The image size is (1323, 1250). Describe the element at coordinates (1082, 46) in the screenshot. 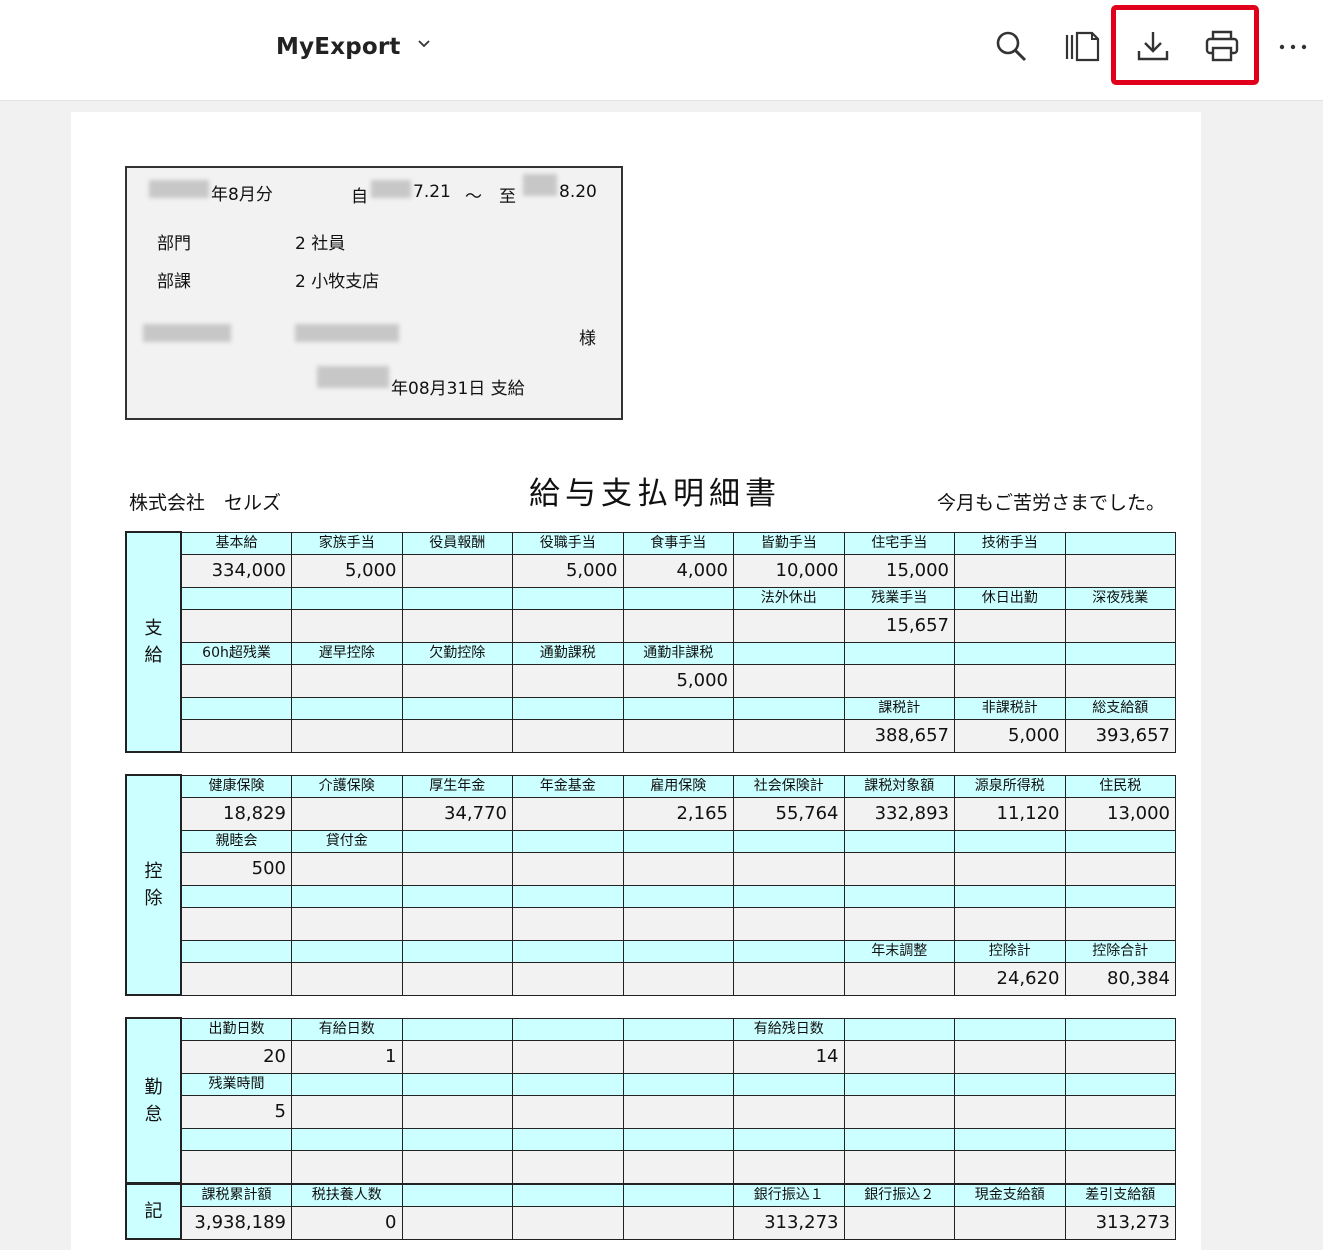

I see `page-thumbnails-icon` at that location.